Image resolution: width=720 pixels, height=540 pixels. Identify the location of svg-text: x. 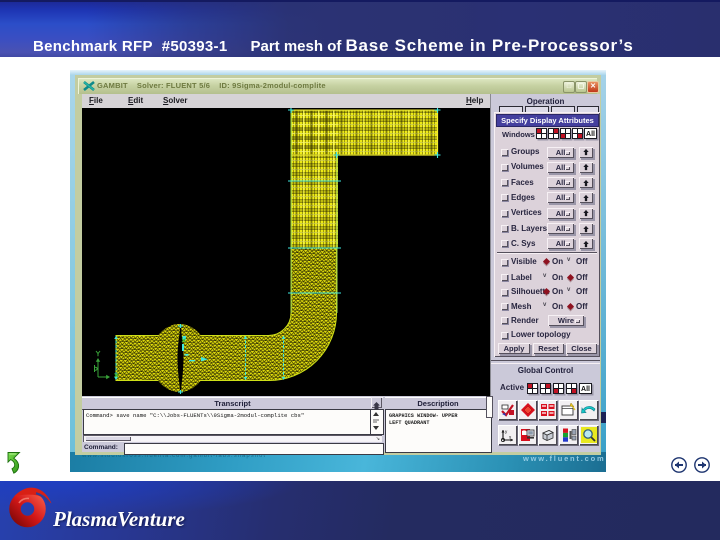
(510, 437).